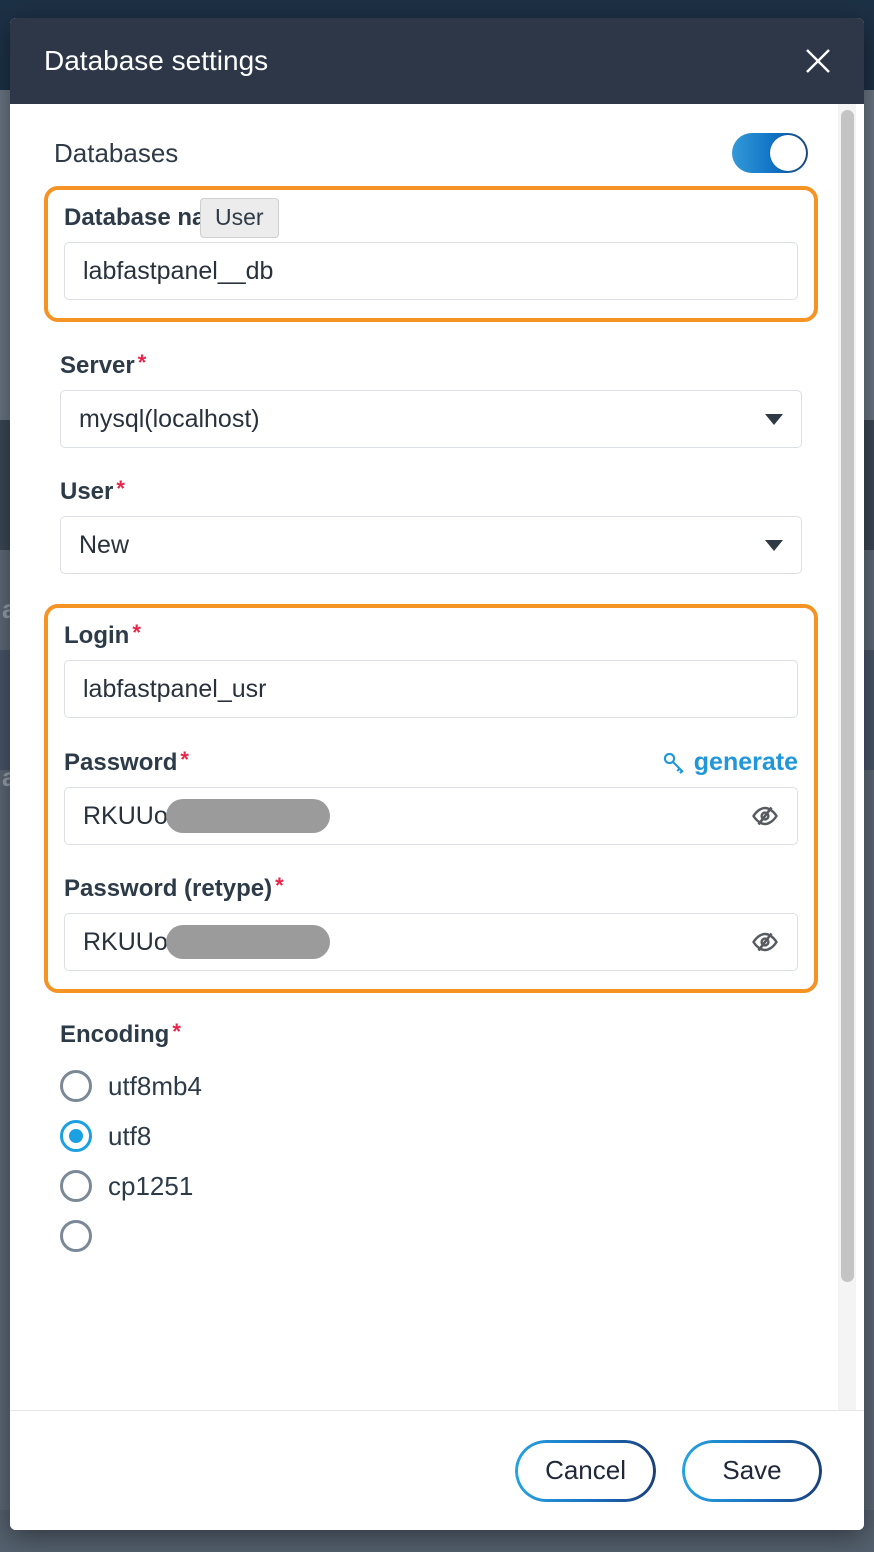  I want to click on dialog-footer: Cancel Save, so click(437, 1470).